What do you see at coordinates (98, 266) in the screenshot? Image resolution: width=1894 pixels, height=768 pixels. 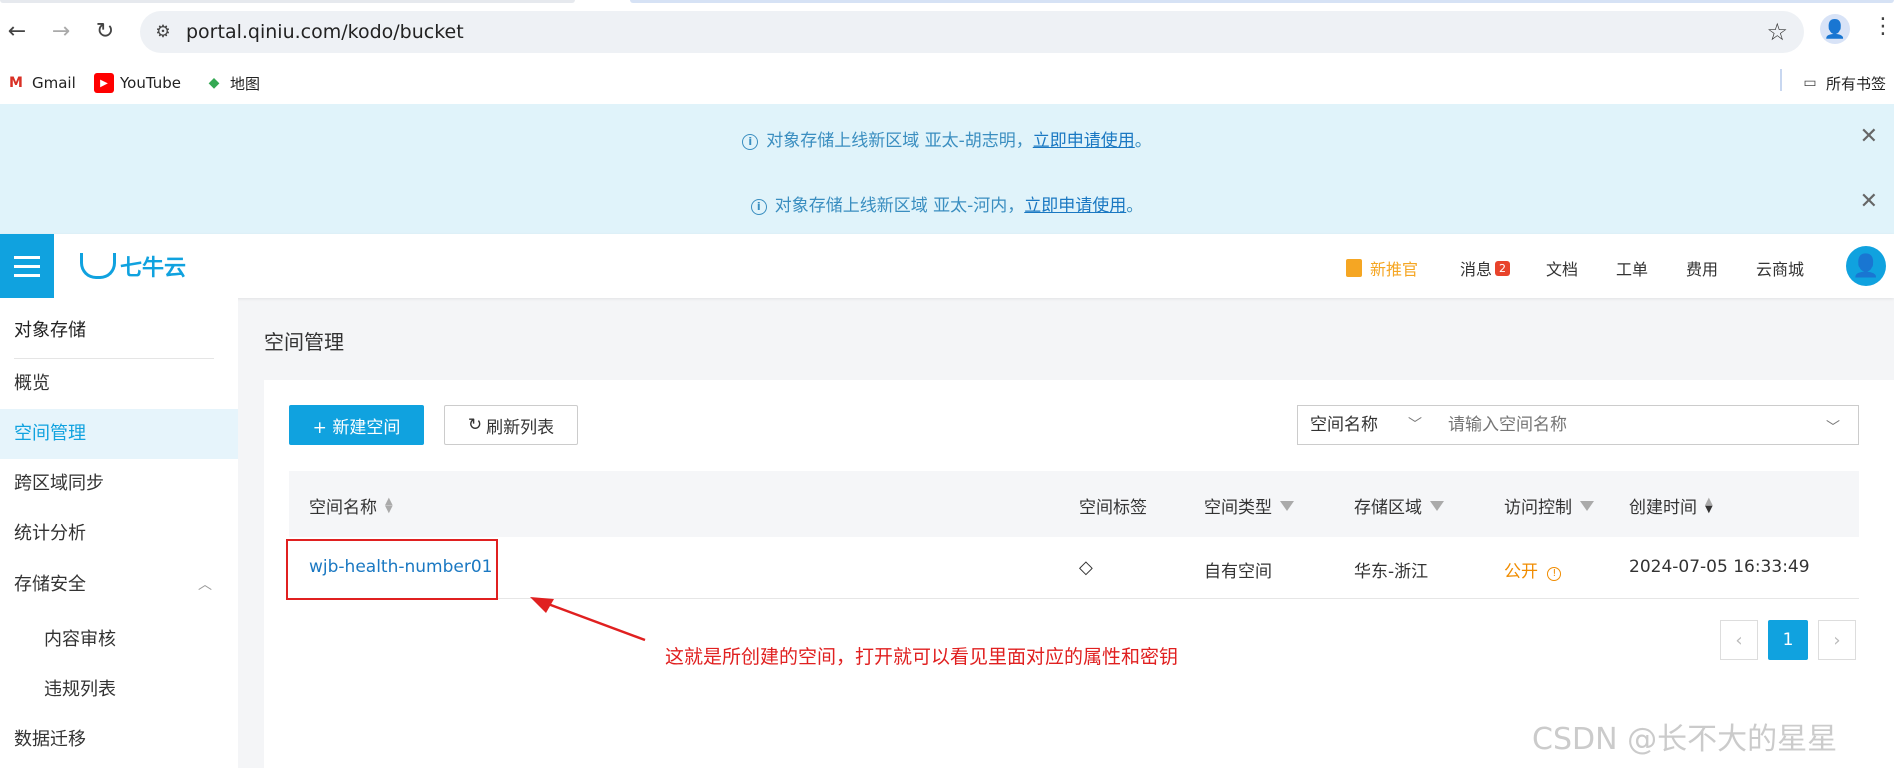 I see `logo-mark-icon` at bounding box center [98, 266].